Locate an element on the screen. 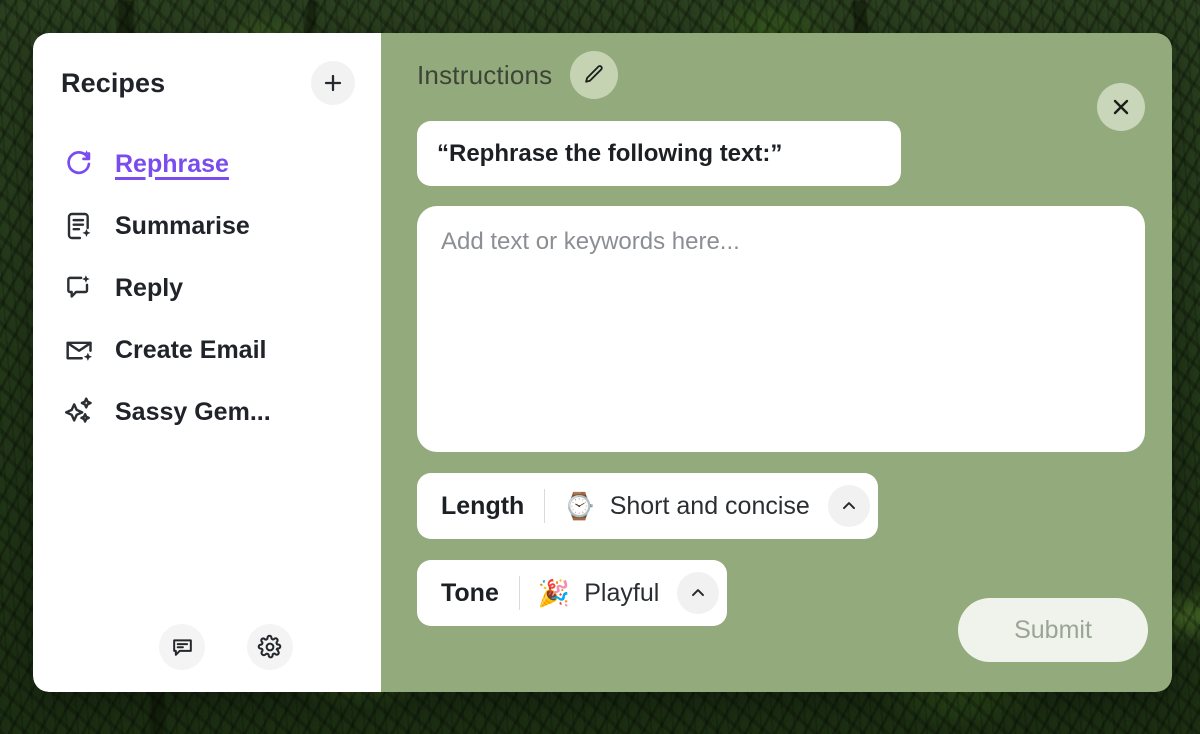 The width and height of the screenshot is (1200, 734). edit-instructions-button is located at coordinates (594, 75).